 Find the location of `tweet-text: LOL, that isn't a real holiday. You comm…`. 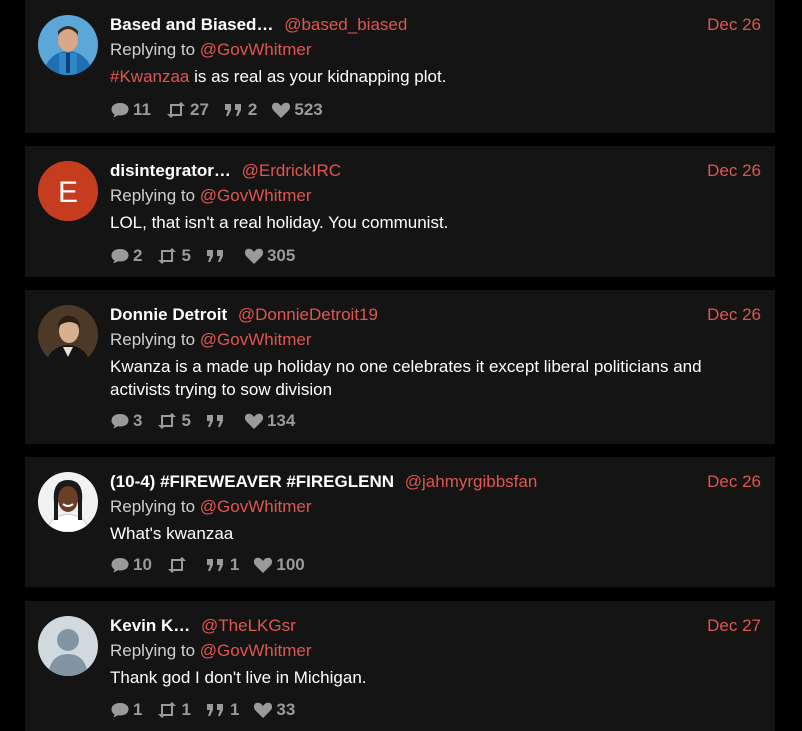

tweet-text: LOL, that isn't a real holiday. You comm… is located at coordinates (279, 222).